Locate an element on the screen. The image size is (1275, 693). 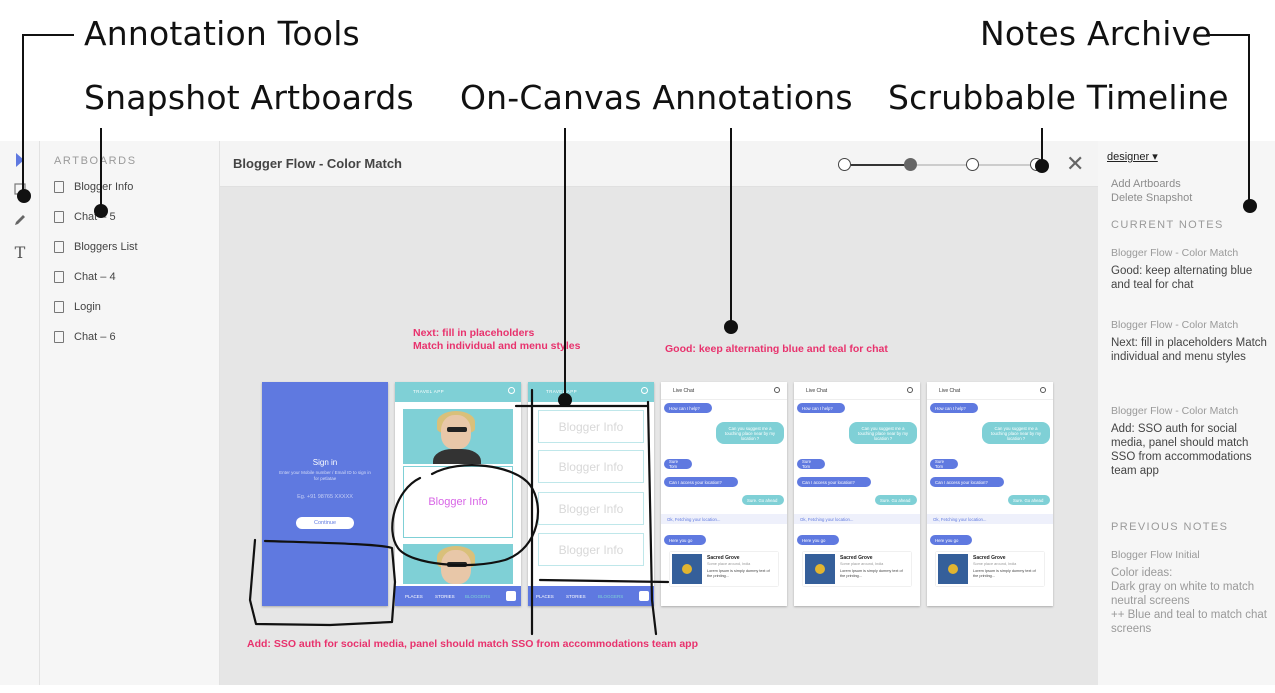
artboard-item: Bloggers List is located at coordinates (96, 247).